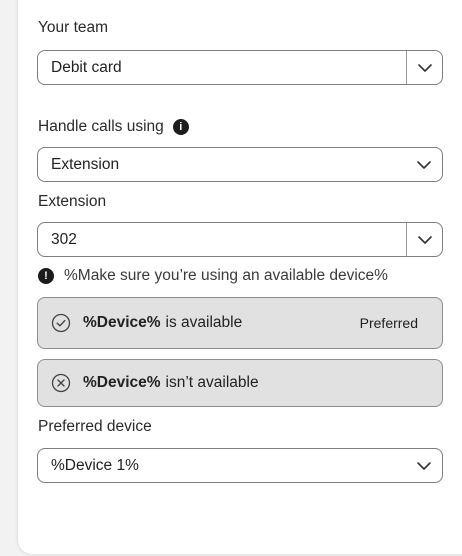 The width and height of the screenshot is (462, 556). What do you see at coordinates (180, 127) in the screenshot?
I see `info-icon: i` at bounding box center [180, 127].